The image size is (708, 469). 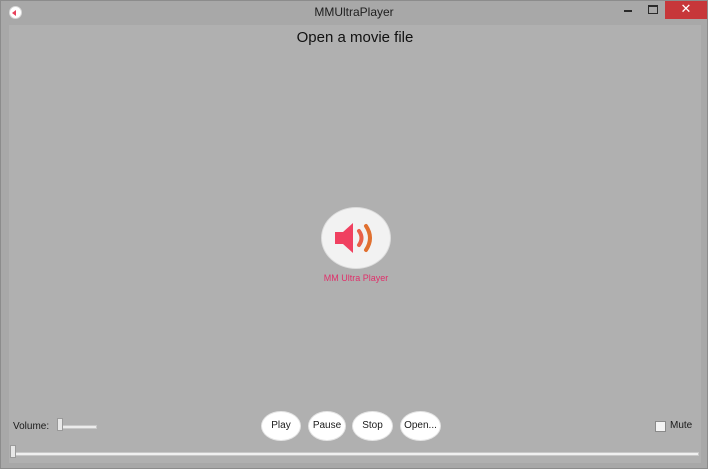 I want to click on close-icon: ✕, so click(x=686, y=9).